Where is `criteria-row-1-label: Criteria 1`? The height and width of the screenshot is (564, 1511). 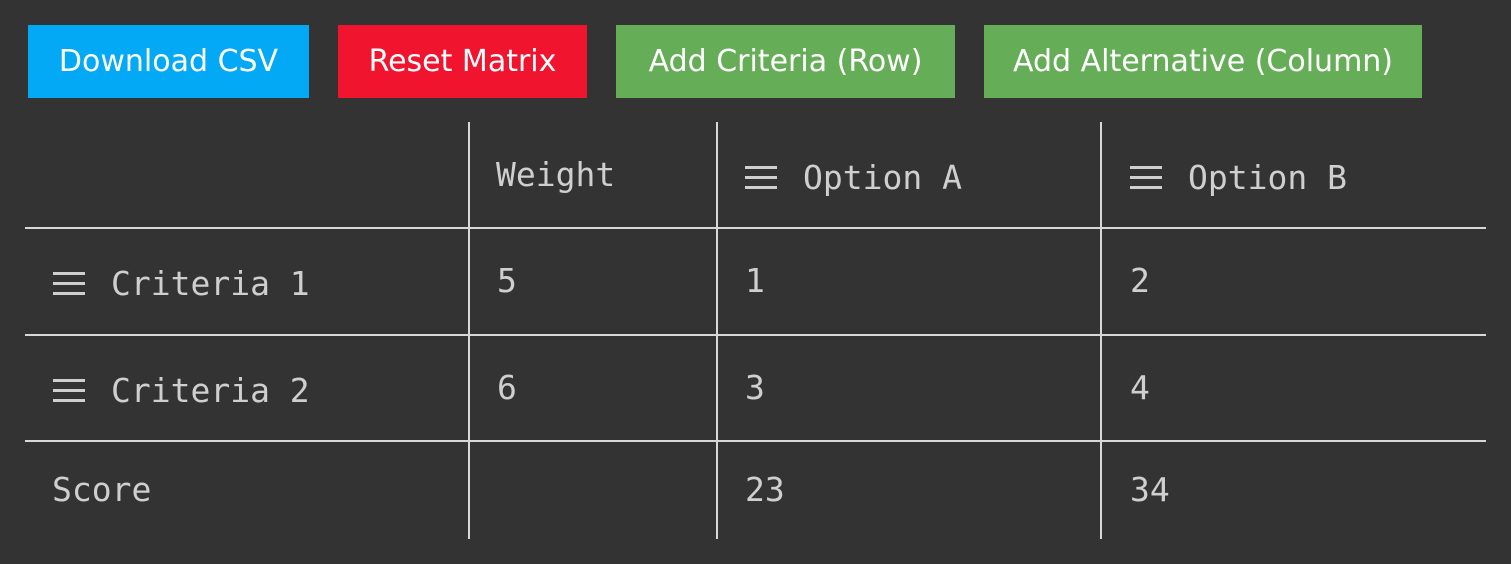
criteria-row-1-label: Criteria 1 is located at coordinates (181, 284).